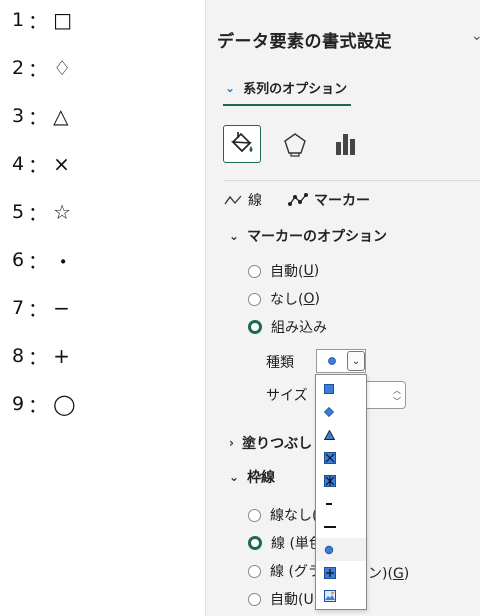  I want to click on marker-auto-radio: 自動(U), so click(283, 271).